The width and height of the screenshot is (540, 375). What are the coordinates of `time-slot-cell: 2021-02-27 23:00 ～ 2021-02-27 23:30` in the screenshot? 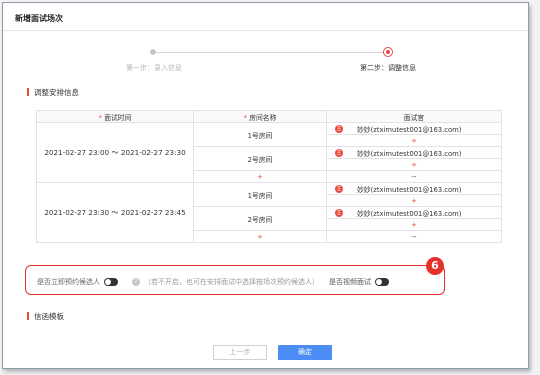 It's located at (115, 152).